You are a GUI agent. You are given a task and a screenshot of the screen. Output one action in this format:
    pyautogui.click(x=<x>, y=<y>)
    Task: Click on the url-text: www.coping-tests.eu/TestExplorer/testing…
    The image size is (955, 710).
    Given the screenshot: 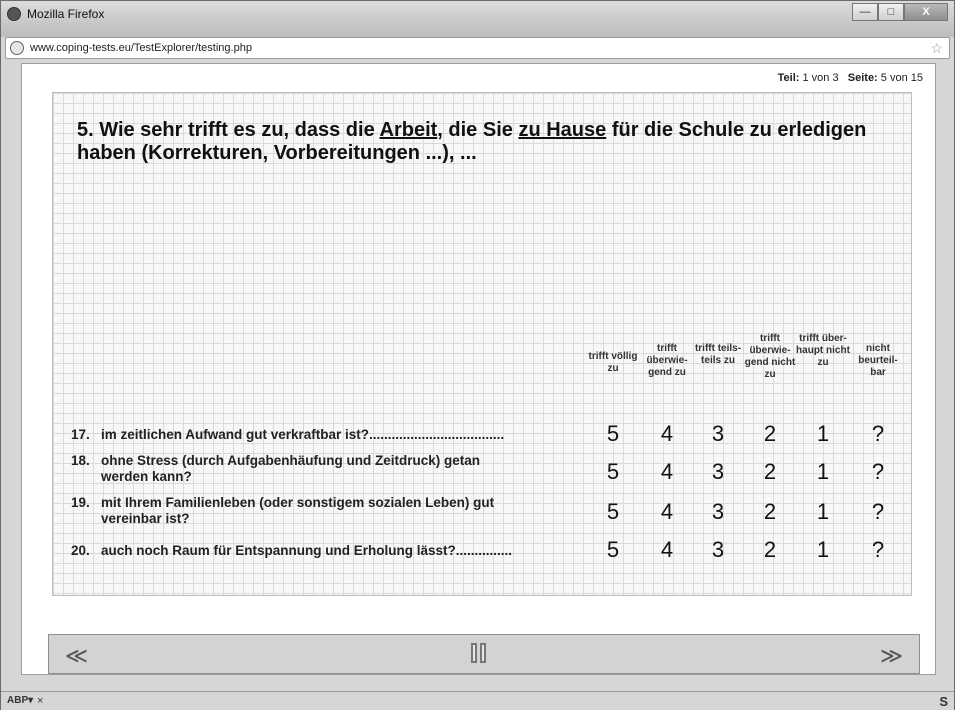 What is the action you would take?
    pyautogui.click(x=141, y=48)
    